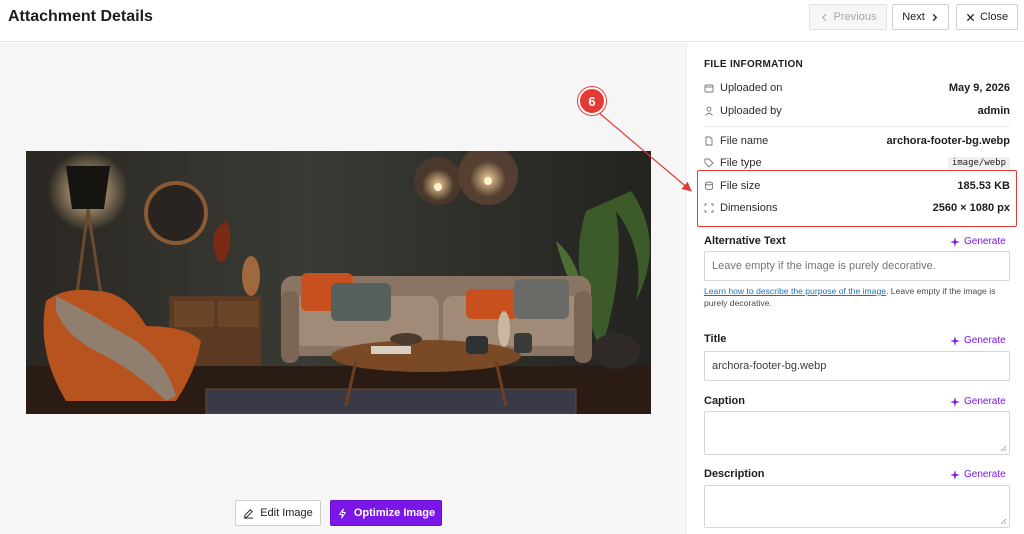  I want to click on description-generate-button: Generate, so click(978, 474).